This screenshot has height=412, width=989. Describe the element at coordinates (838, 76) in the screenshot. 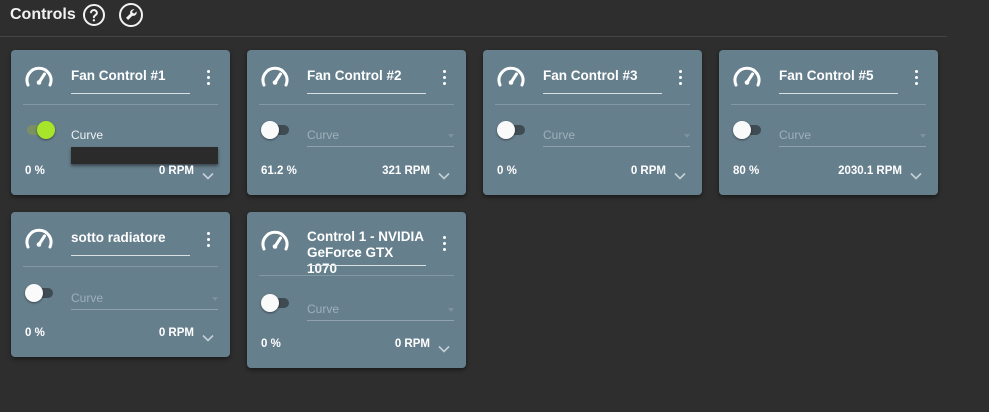

I see `control-name-field: Fan Control #5` at that location.